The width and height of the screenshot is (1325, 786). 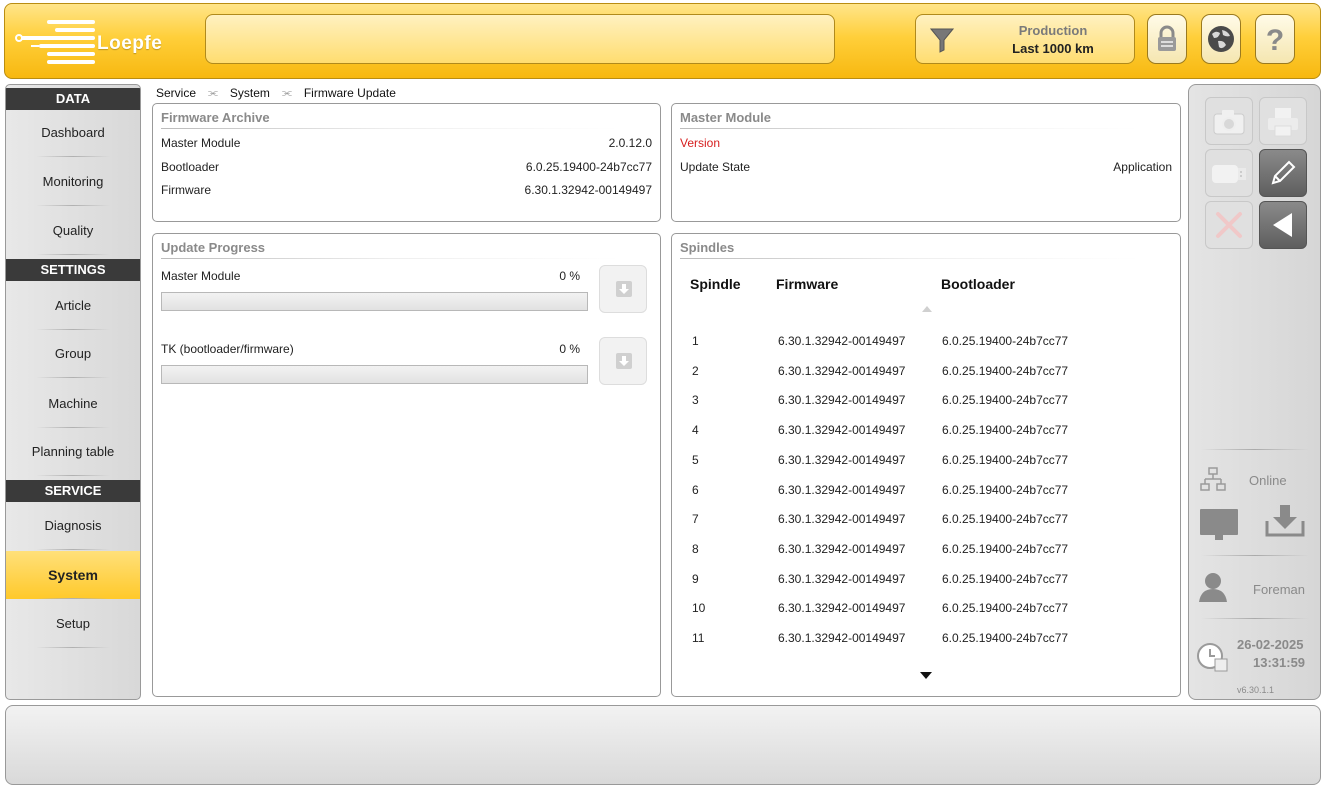 I want to click on help-icon: ?, so click(x=1275, y=39).